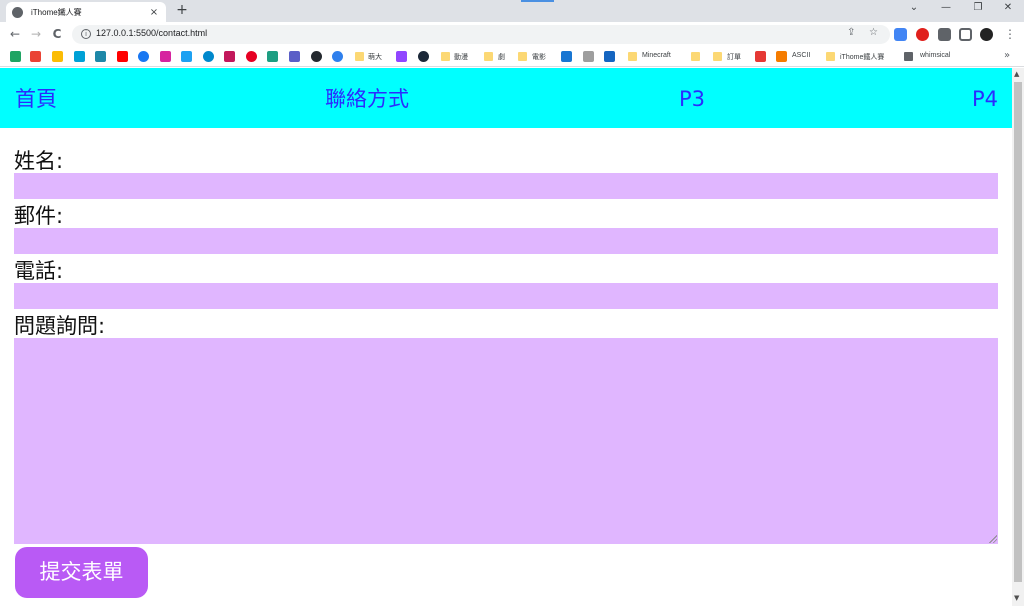 The image size is (1024, 606). Describe the element at coordinates (506, 296) in the screenshot. I see `phone-input` at that location.